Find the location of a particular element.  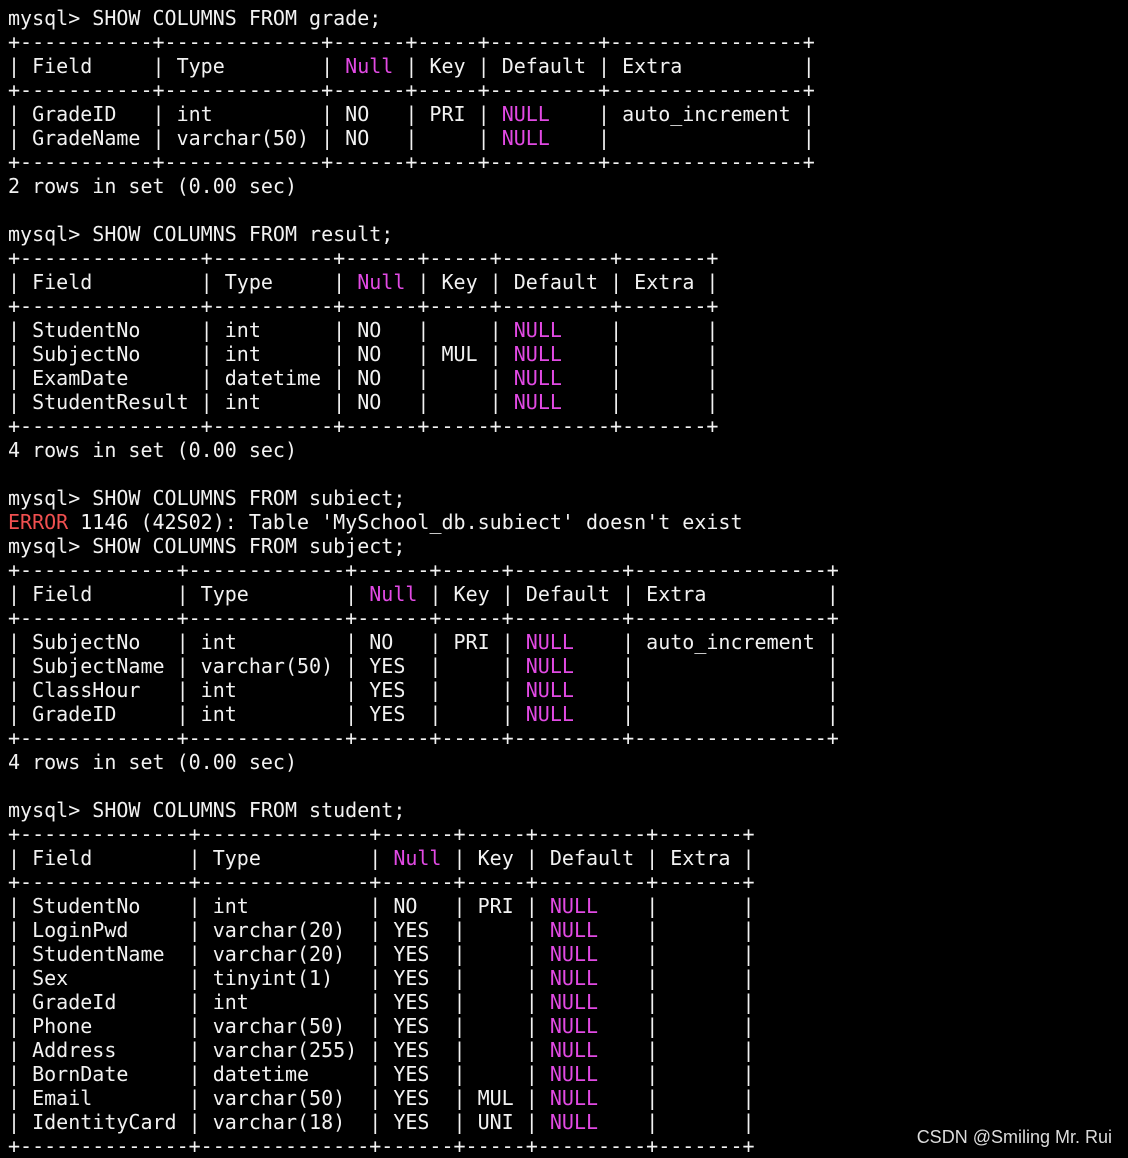

terminal-line: mysql> SHOW COLUMNS FROM student; is located at coordinates (423, 810).